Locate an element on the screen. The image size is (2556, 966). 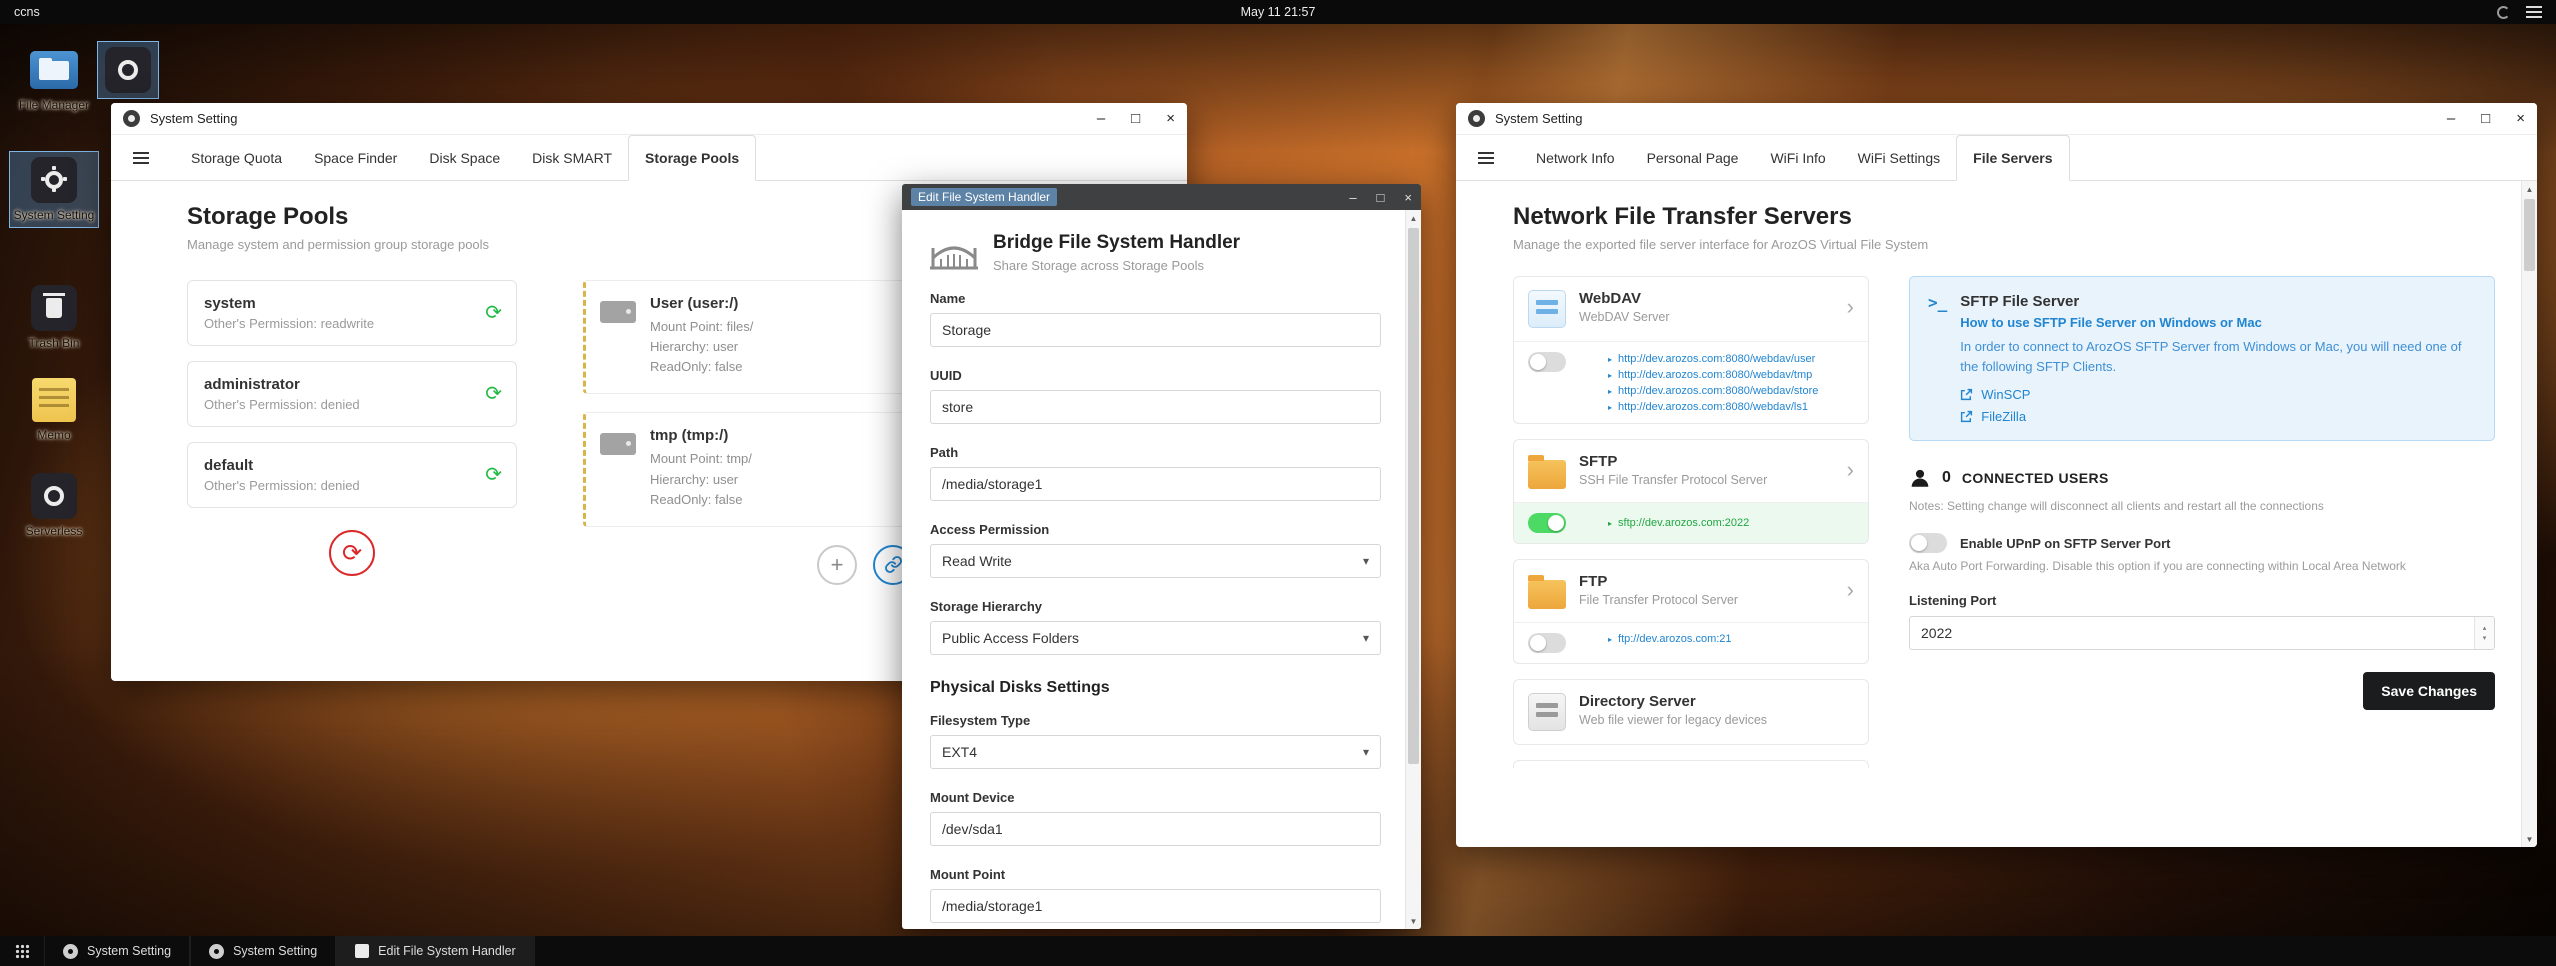
webdav-link: ▸ http://dev.arozos.com:8080/webdav/tmp is located at coordinates (1713, 375).